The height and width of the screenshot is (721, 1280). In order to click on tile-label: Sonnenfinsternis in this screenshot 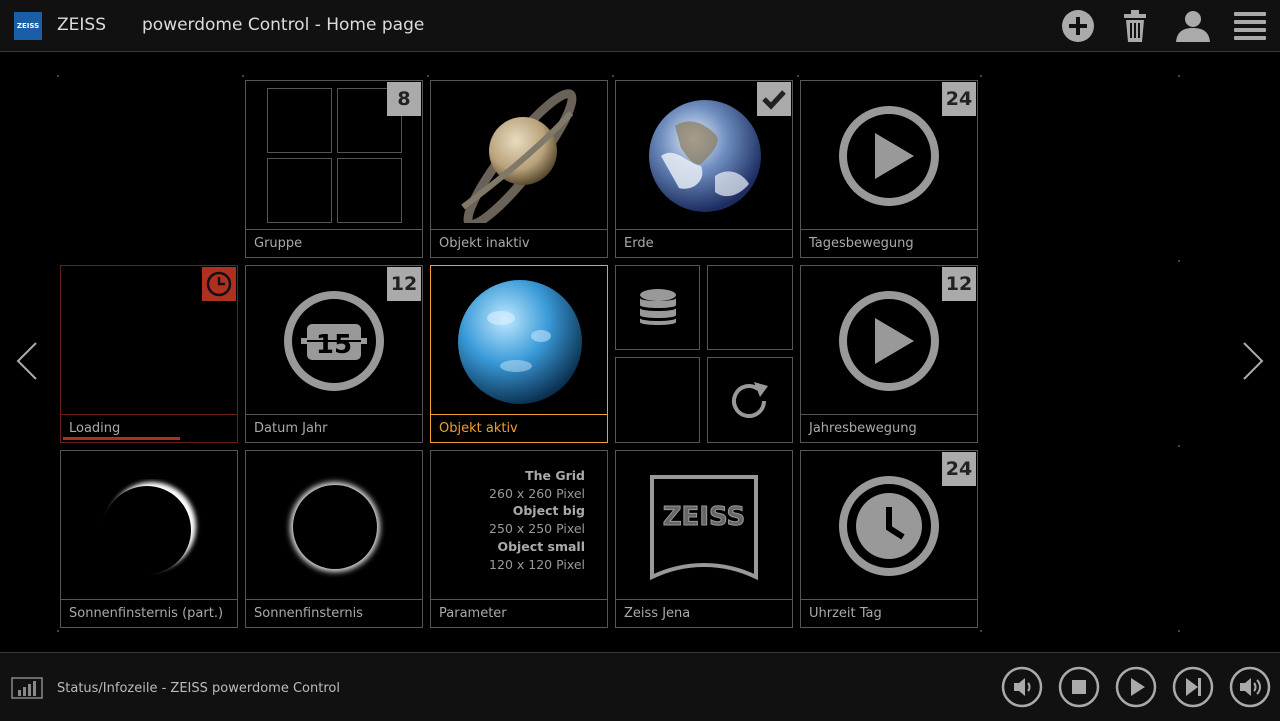, I will do `click(334, 613)`.